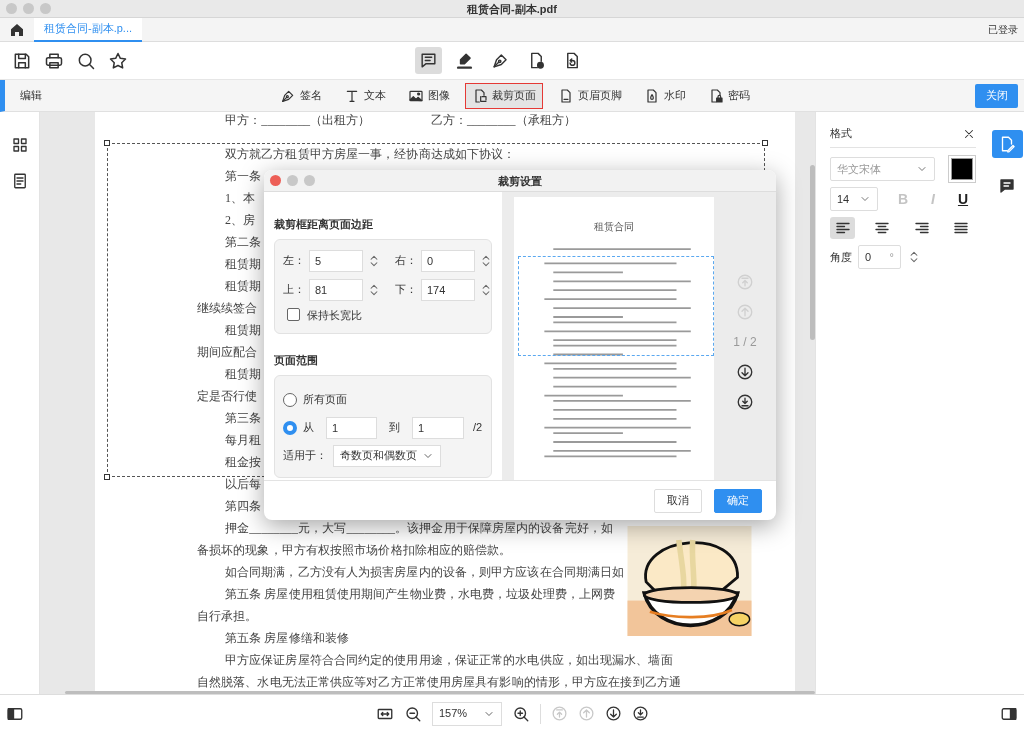  I want to click on document-text: 双方就乙方租赁甲方房屋一事，经协商达成如下协议：, so click(370, 154).